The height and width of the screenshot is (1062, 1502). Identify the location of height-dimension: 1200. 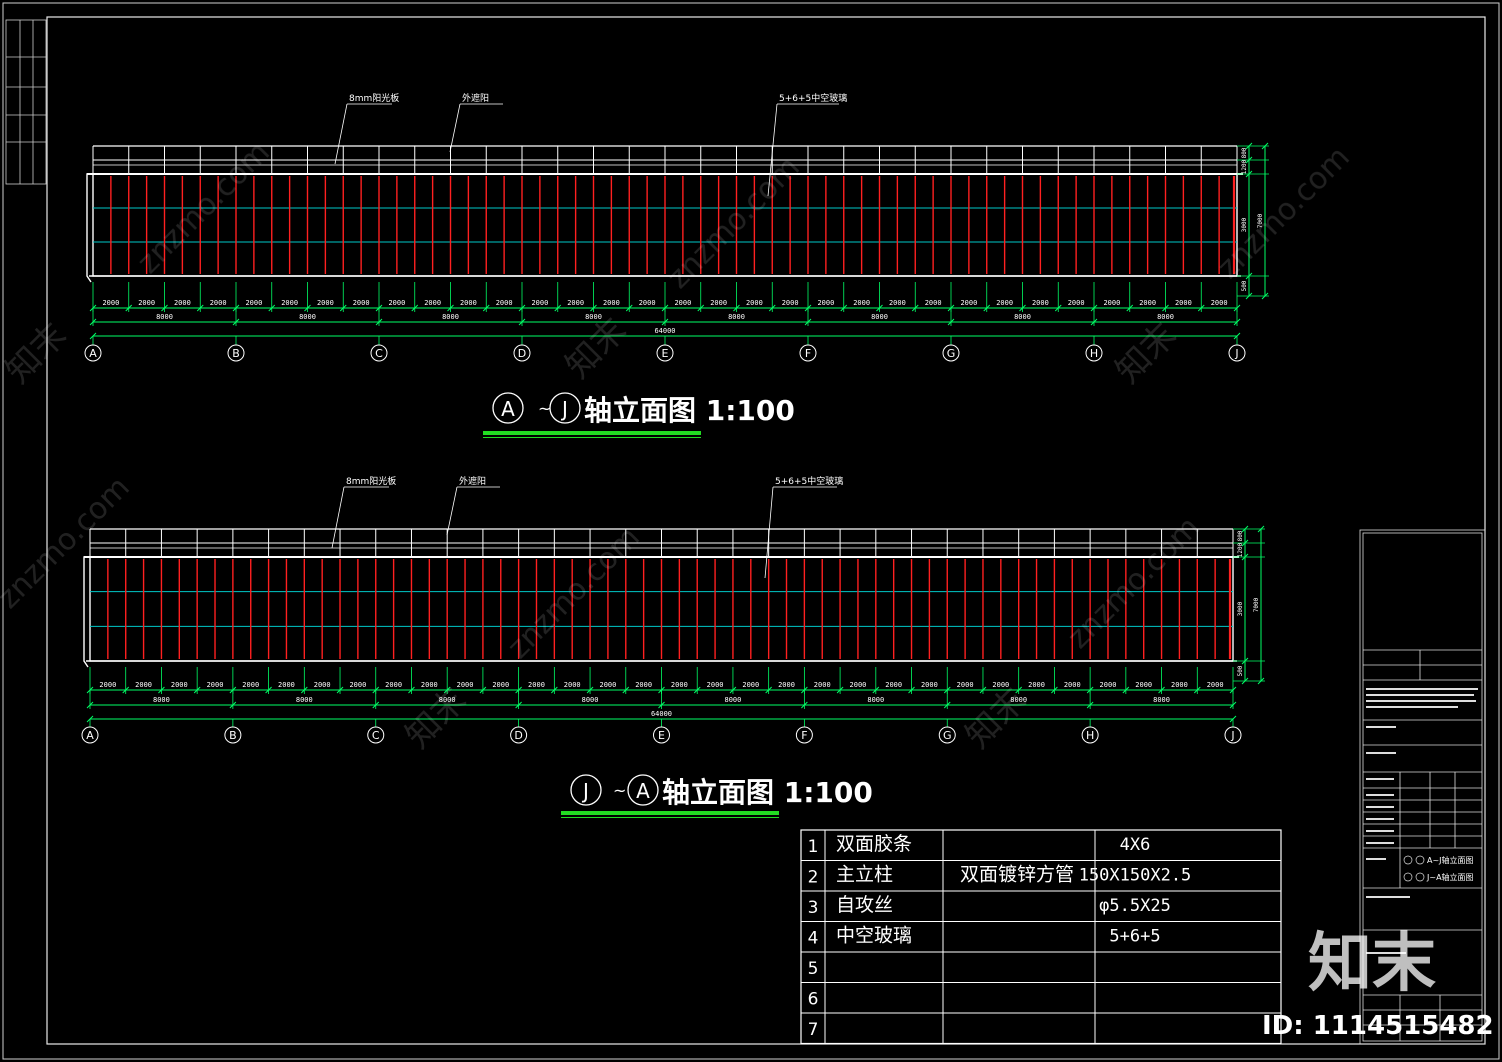
(1244, 166).